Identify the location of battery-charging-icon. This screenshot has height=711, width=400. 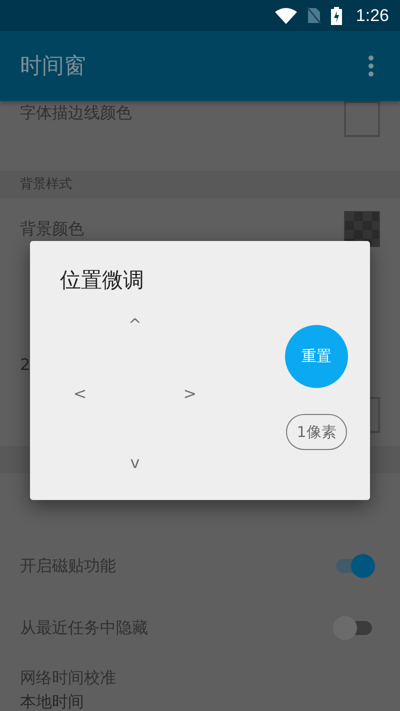
(336, 15).